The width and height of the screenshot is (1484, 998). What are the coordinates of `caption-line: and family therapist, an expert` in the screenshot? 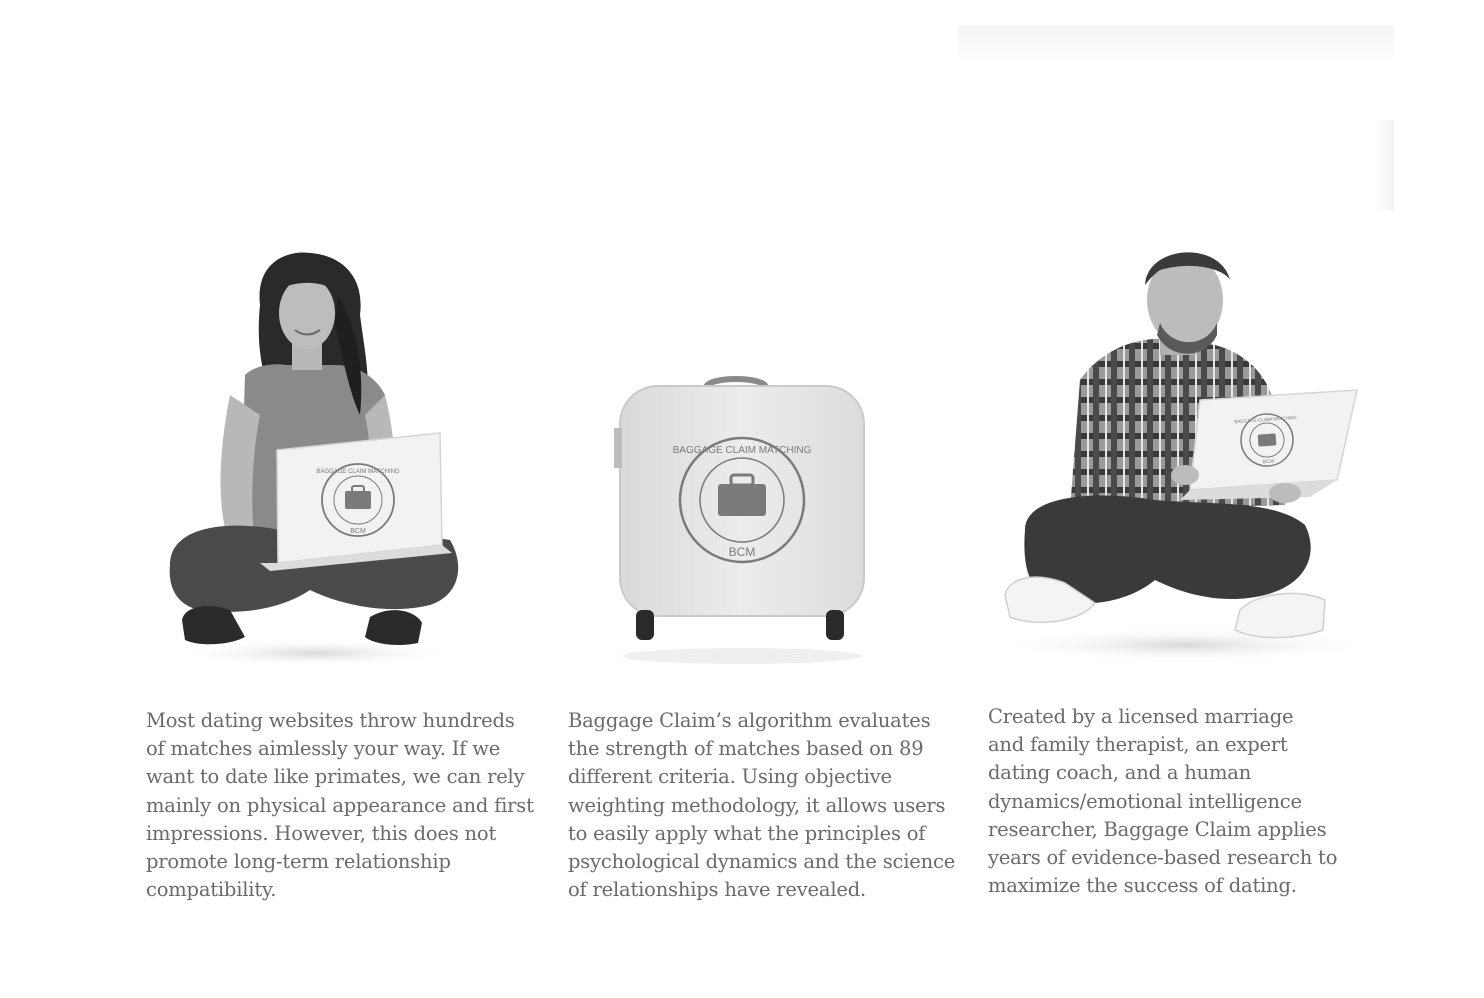 It's located at (1138, 745).